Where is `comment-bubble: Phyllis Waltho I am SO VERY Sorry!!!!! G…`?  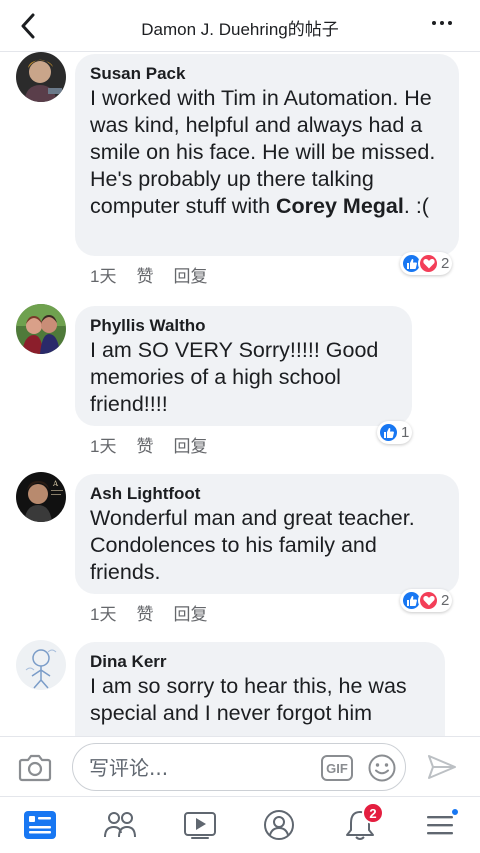 comment-bubble: Phyllis Waltho I am SO VERY Sorry!!!!! G… is located at coordinates (243, 366).